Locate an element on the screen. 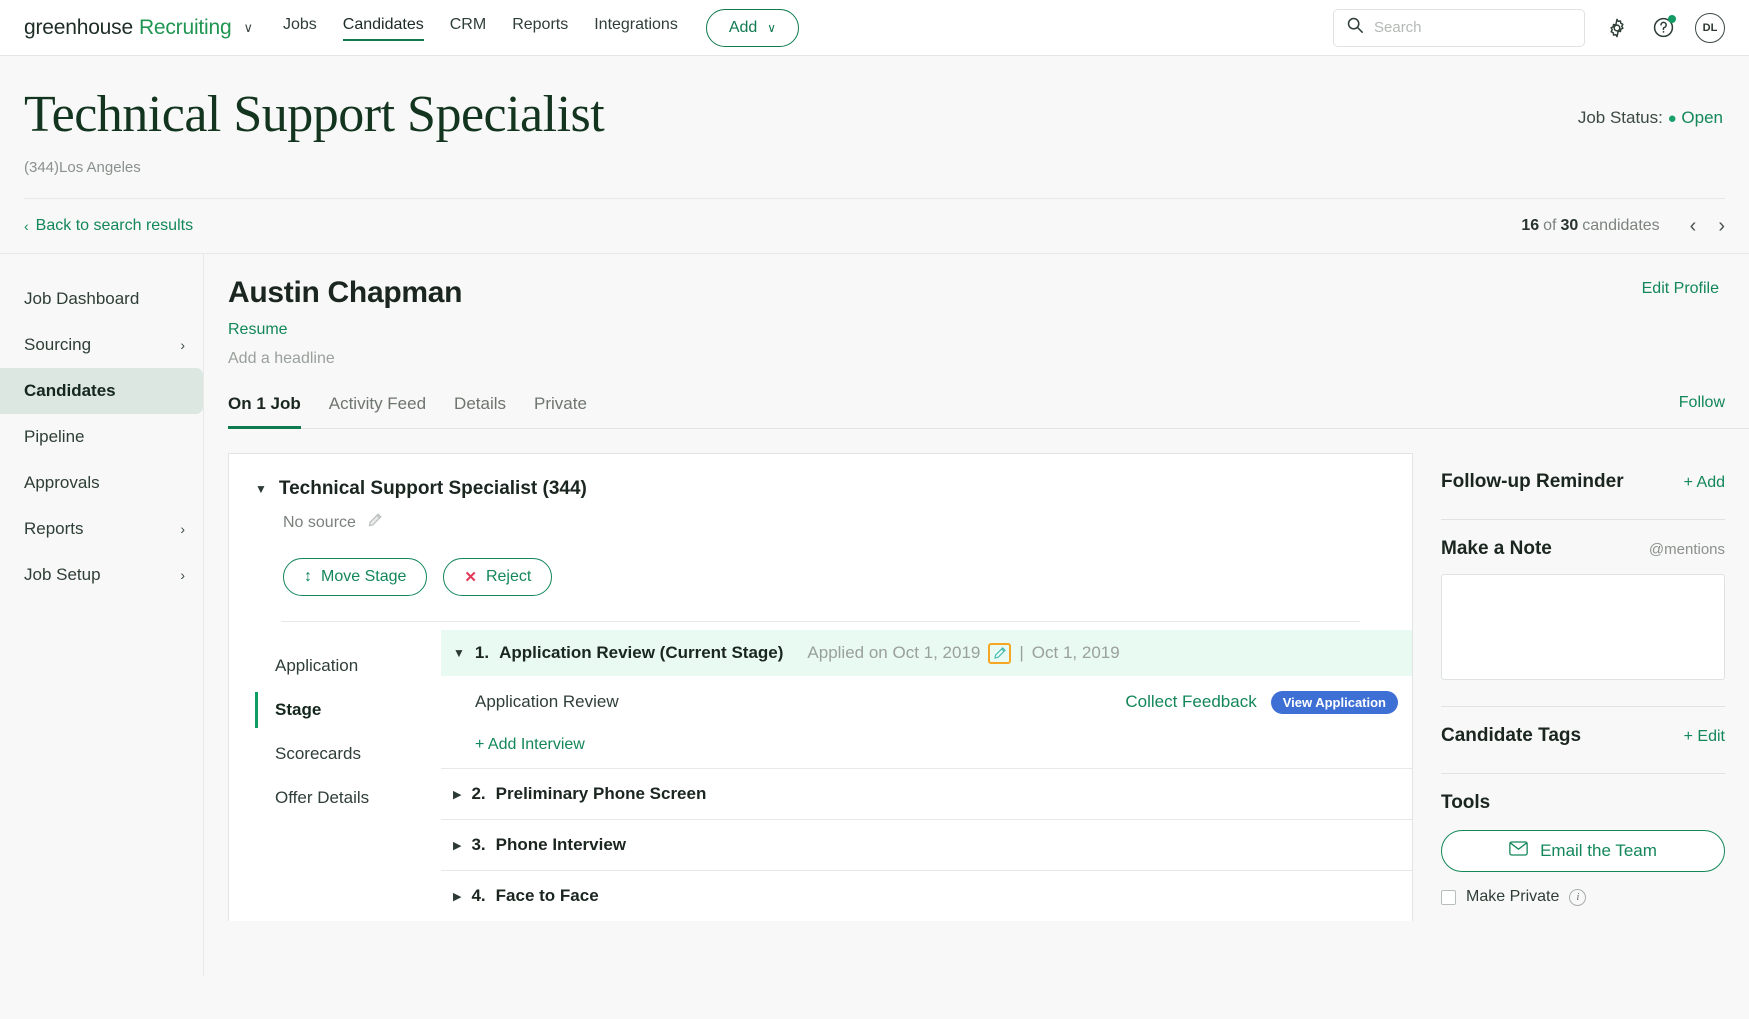  followup-reminder-section: Follow-up Reminder + Add is located at coordinates (1583, 487).